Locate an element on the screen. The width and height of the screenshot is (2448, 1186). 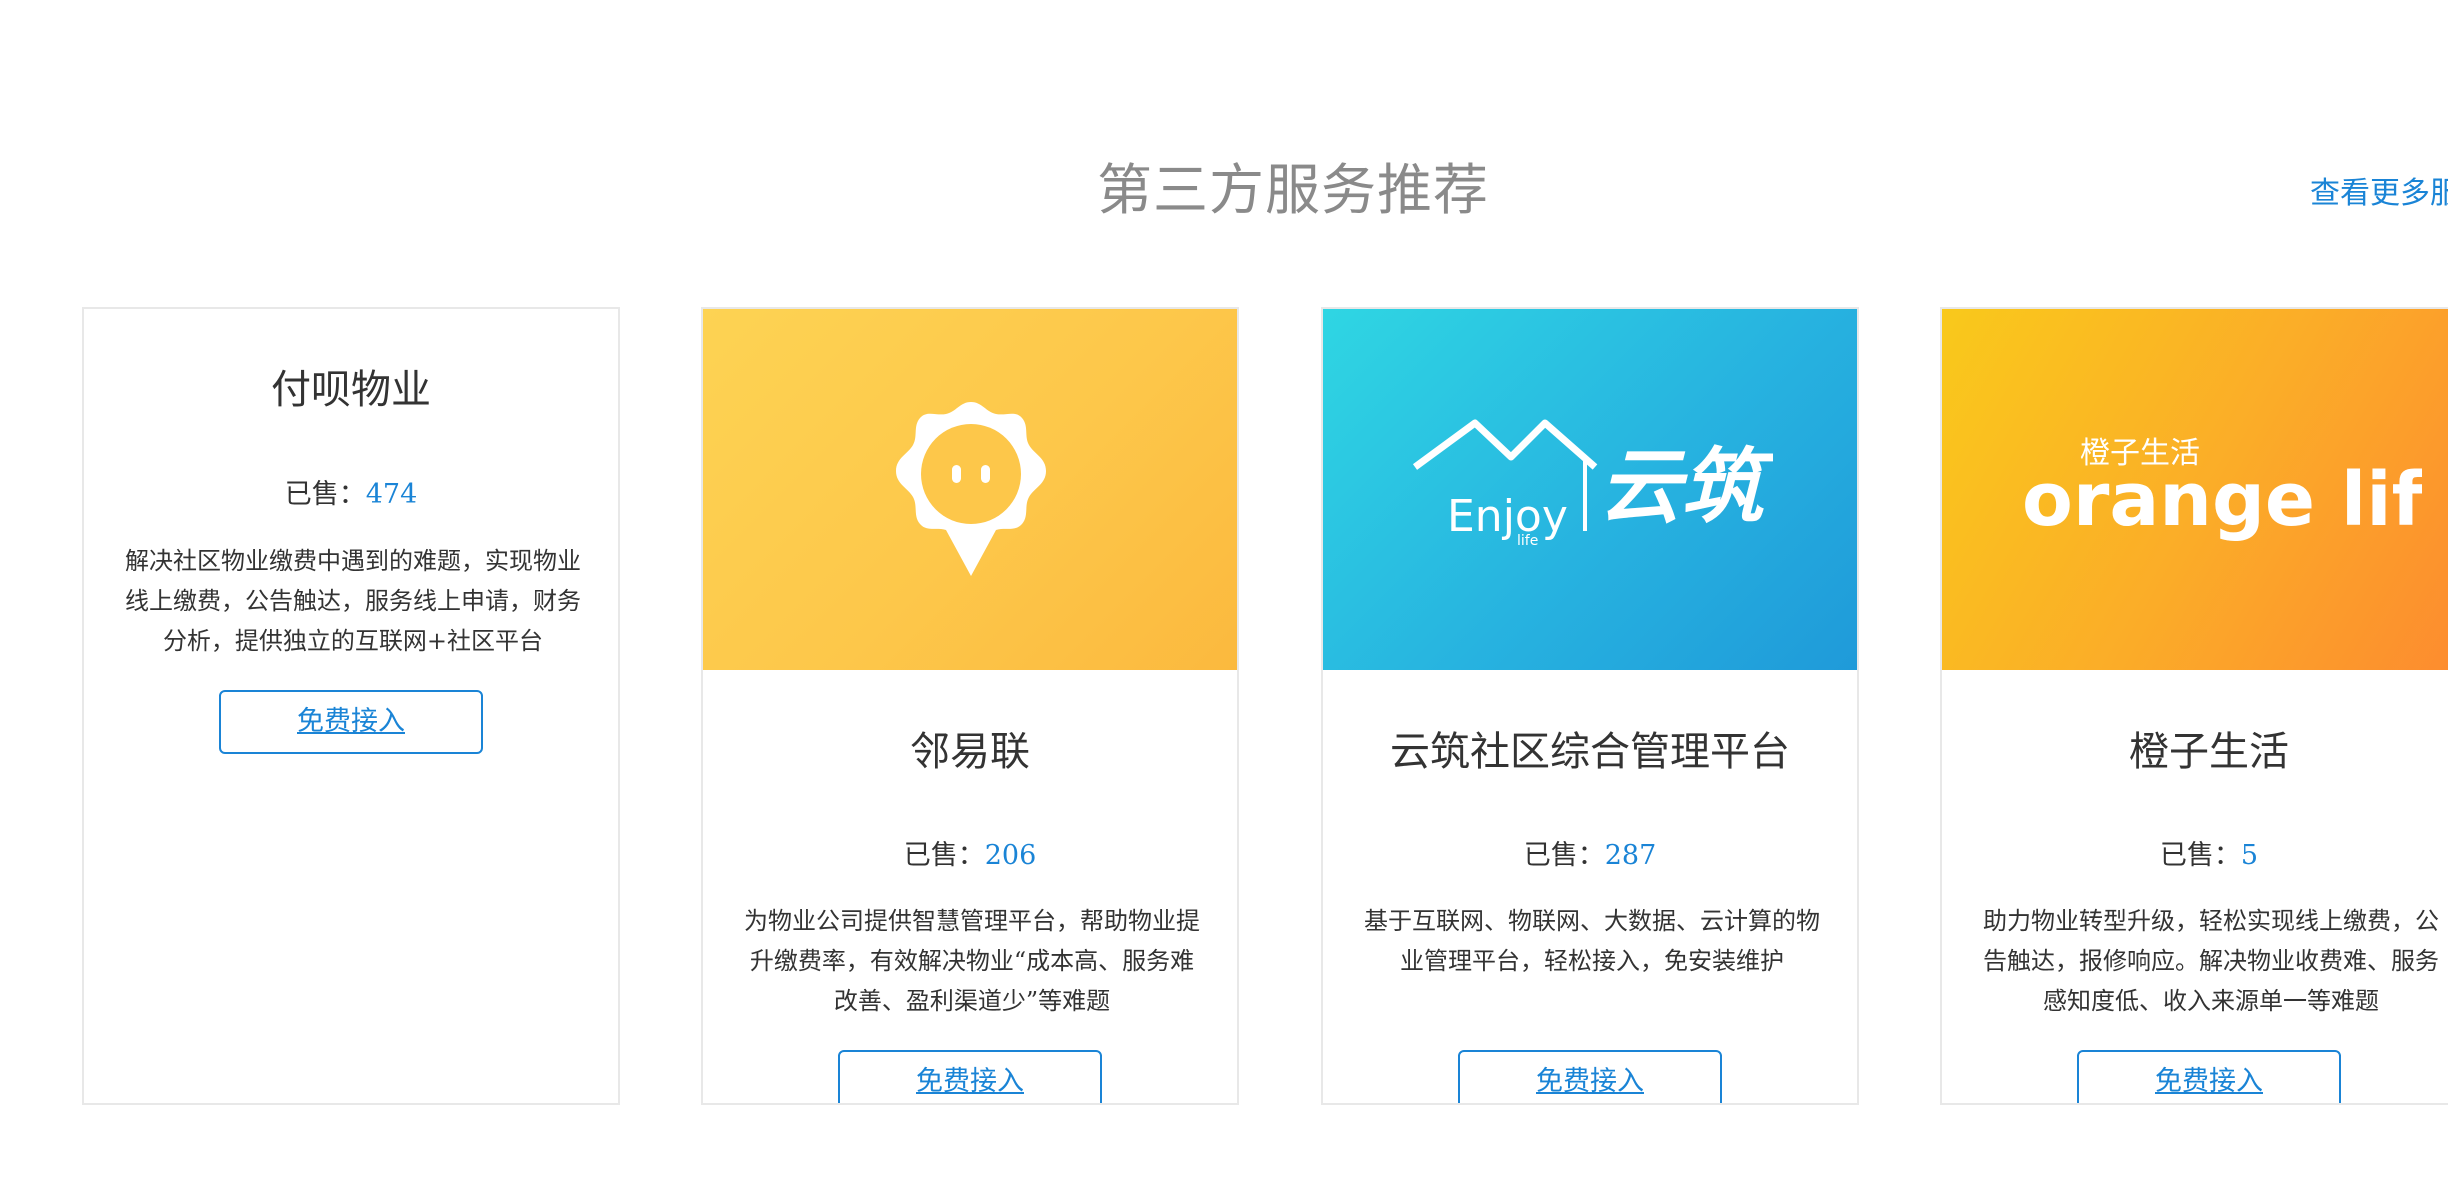
sold-count: 已售：287 is located at coordinates (1590, 852).